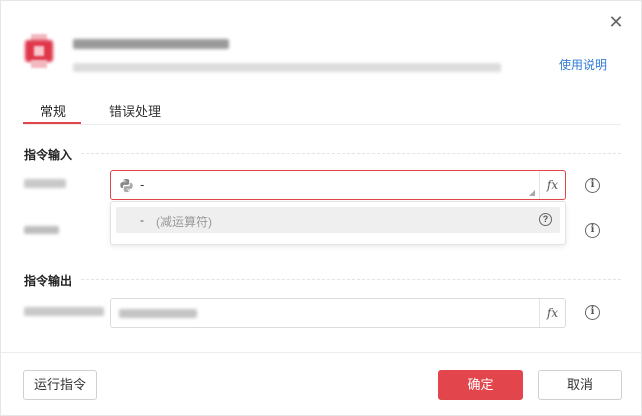 The height and width of the screenshot is (416, 642). I want to click on footer-divider, so click(321, 352).